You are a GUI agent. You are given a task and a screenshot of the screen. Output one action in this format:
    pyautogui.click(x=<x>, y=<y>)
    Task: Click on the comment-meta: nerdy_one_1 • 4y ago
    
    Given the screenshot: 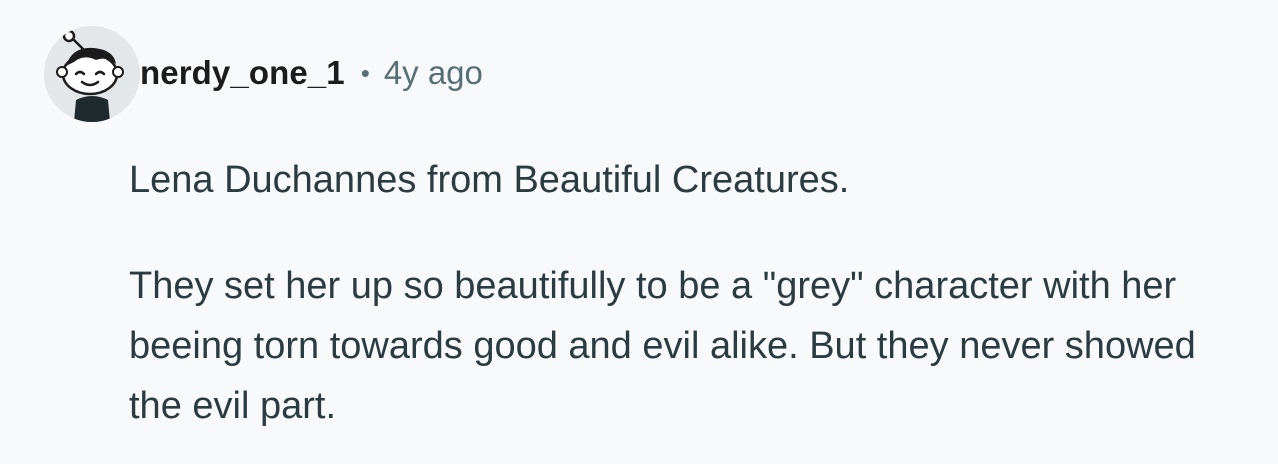 What is the action you would take?
    pyautogui.click(x=311, y=73)
    